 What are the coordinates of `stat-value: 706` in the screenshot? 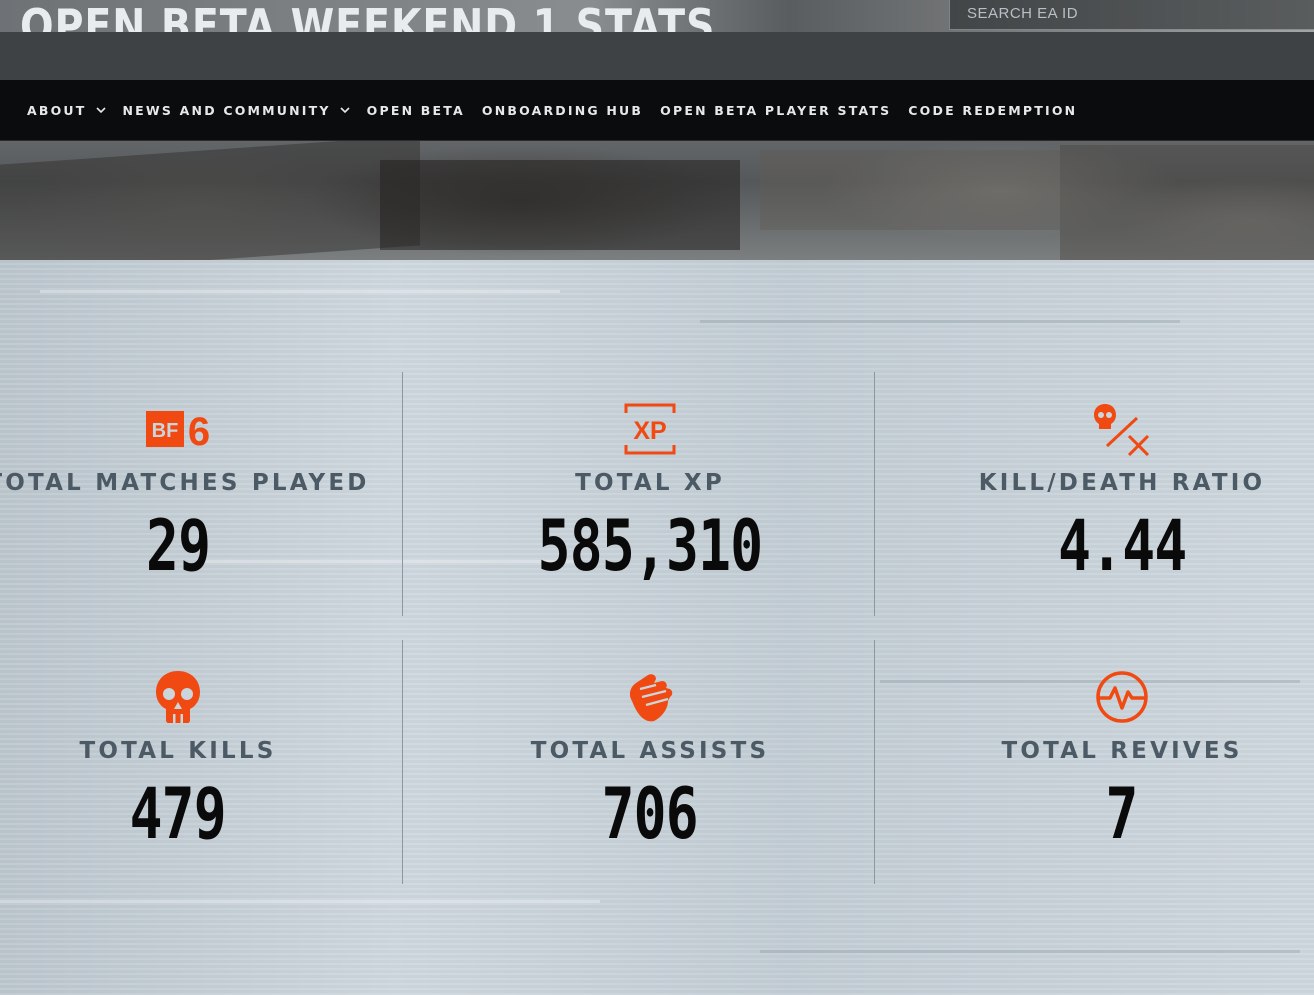 It's located at (650, 814).